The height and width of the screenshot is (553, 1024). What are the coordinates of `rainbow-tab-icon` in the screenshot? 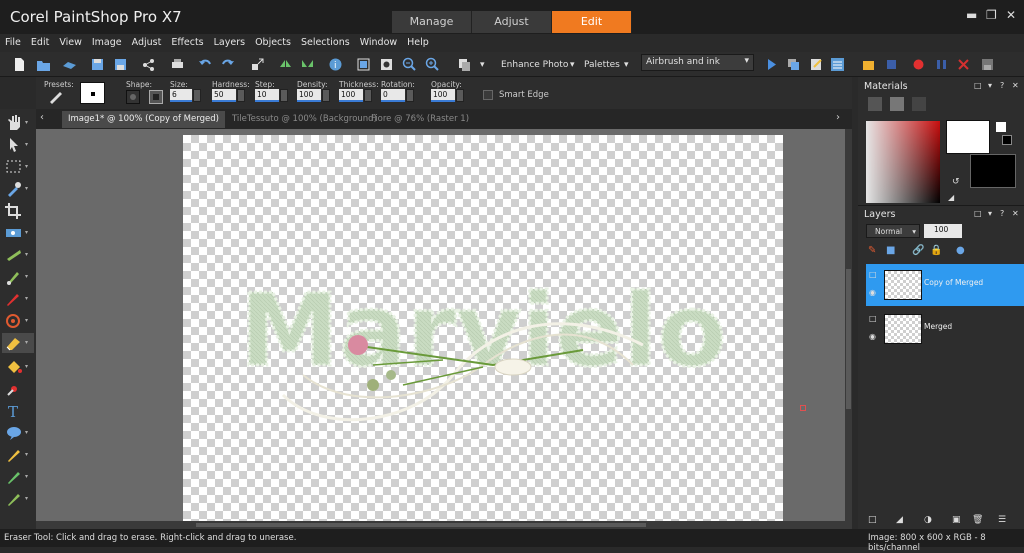 It's located at (897, 104).